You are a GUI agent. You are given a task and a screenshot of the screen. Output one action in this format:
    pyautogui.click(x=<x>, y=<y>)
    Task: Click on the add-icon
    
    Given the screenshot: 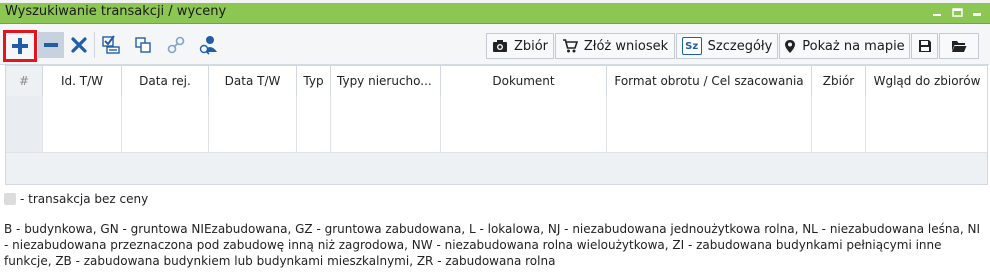 What is the action you would take?
    pyautogui.click(x=20, y=46)
    